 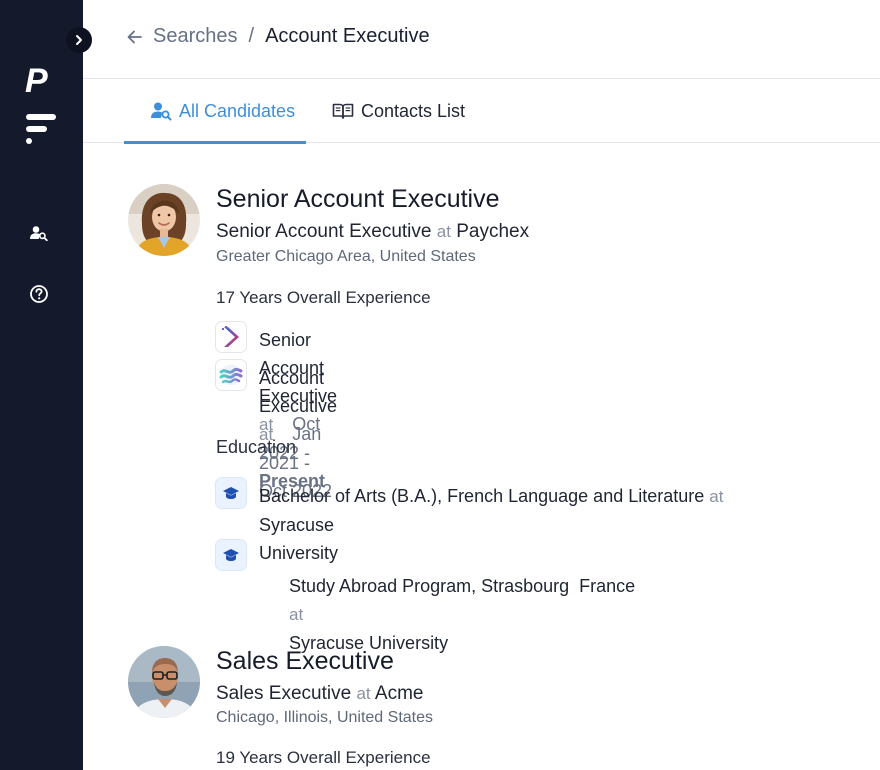 I want to click on breadcrumb: Searches / Account Executive, so click(x=277, y=36).